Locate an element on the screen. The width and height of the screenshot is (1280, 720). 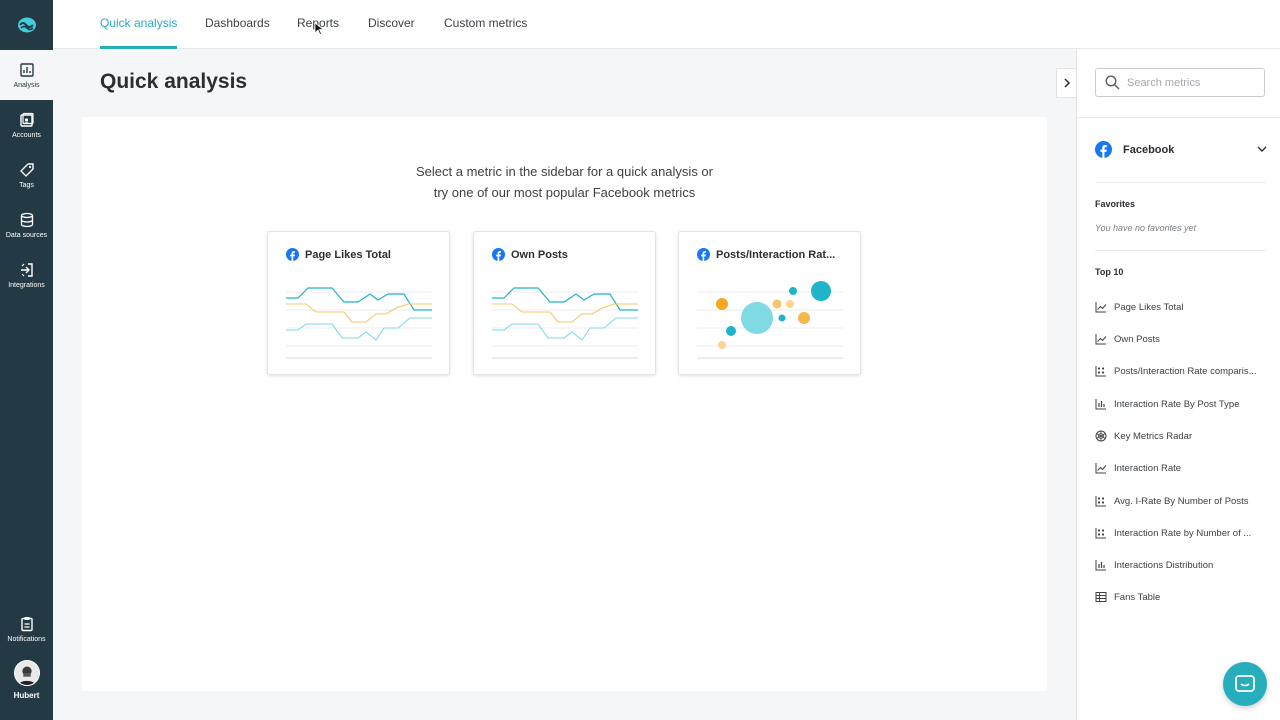
chevron-down-icon is located at coordinates (1262, 149).